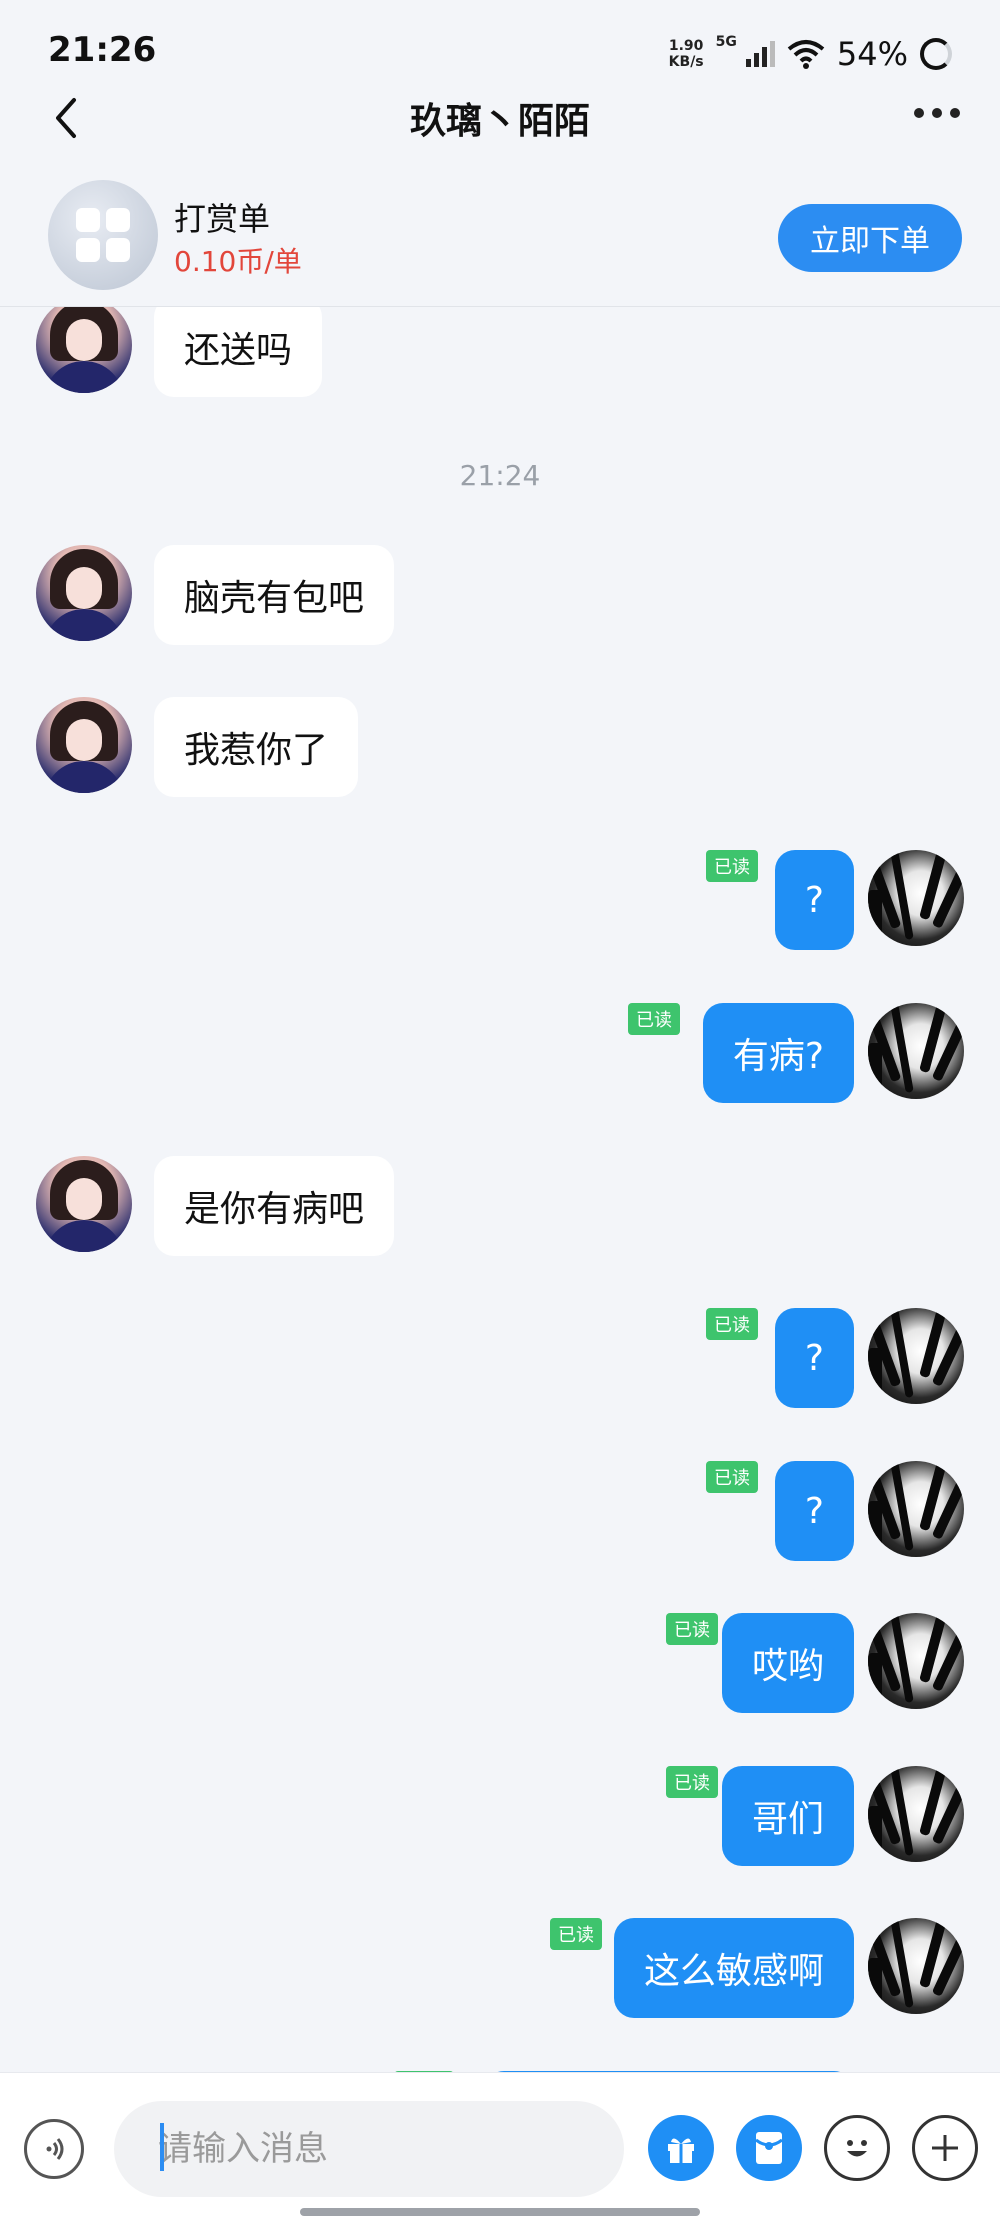 The height and width of the screenshot is (2223, 1000). Describe the element at coordinates (686, 46) in the screenshot. I see `net-speed-value: 1.90` at that location.